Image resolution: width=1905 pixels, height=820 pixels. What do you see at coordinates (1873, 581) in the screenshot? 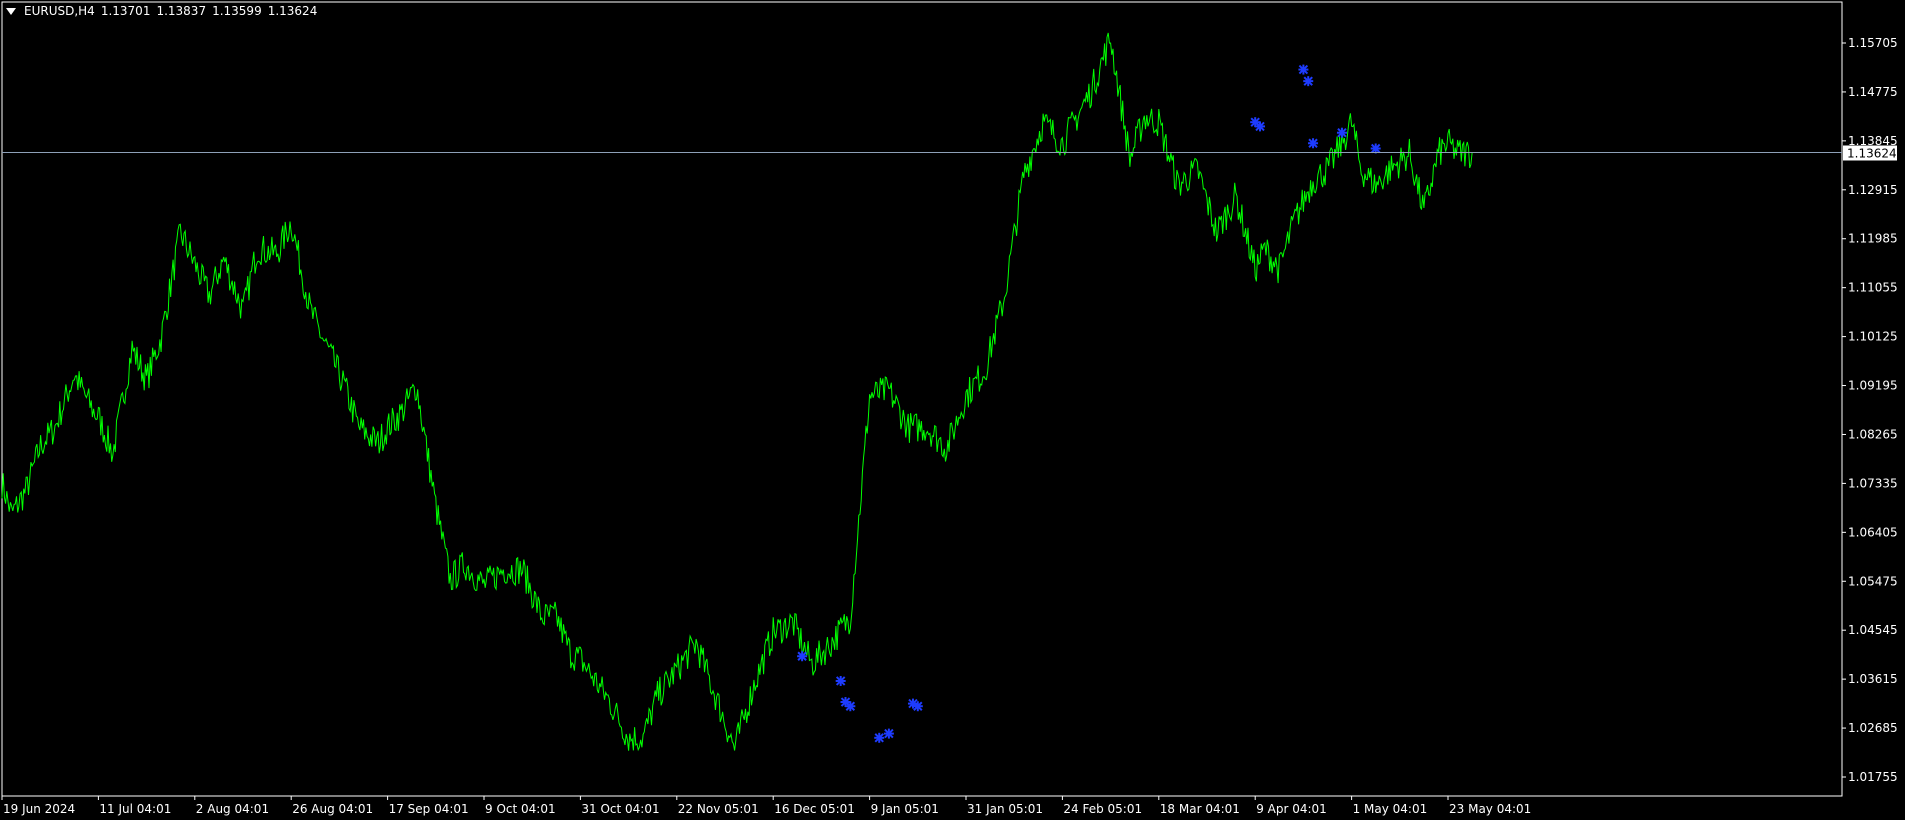
I see `y-tick-label: 1.05475` at bounding box center [1873, 581].